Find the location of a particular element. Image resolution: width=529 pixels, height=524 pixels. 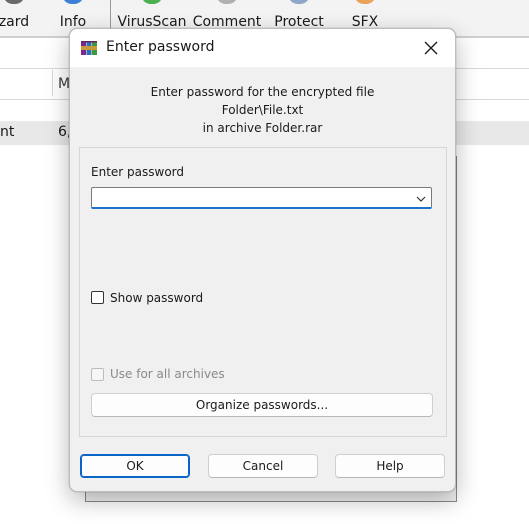

wizard-icon is located at coordinates (14, 2).